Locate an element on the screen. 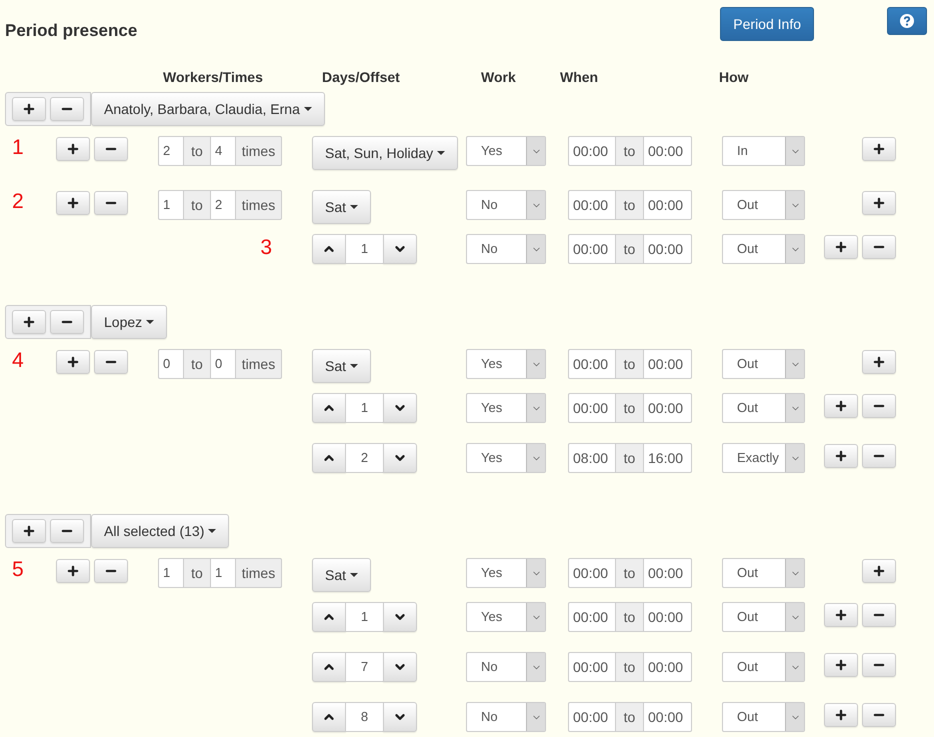 The height and width of the screenshot is (737, 934). workers-dropdown: Lopez is located at coordinates (129, 322).